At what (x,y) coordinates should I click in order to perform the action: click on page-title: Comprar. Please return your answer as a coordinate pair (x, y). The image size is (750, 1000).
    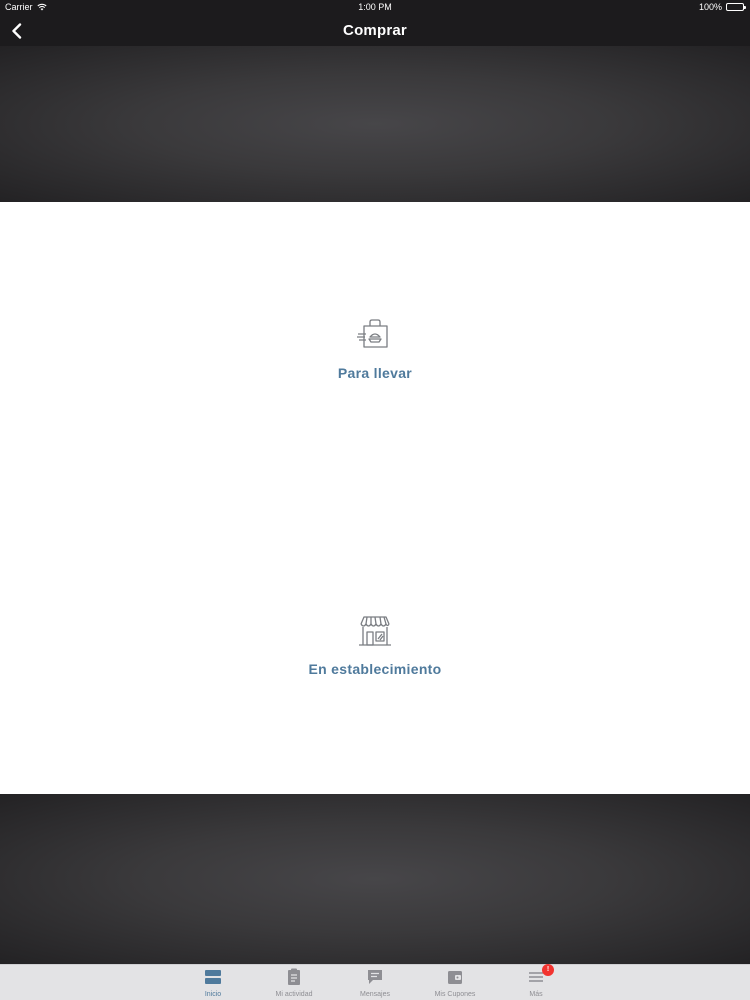
    Looking at the image, I should click on (375, 30).